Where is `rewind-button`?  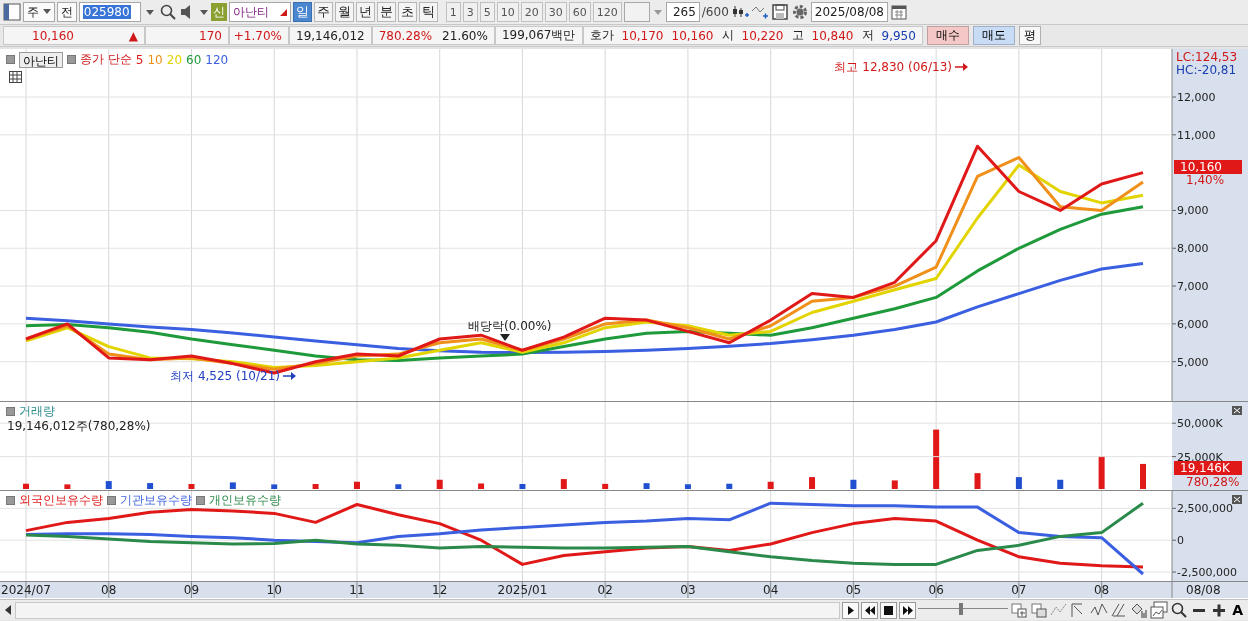 rewind-button is located at coordinates (870, 610).